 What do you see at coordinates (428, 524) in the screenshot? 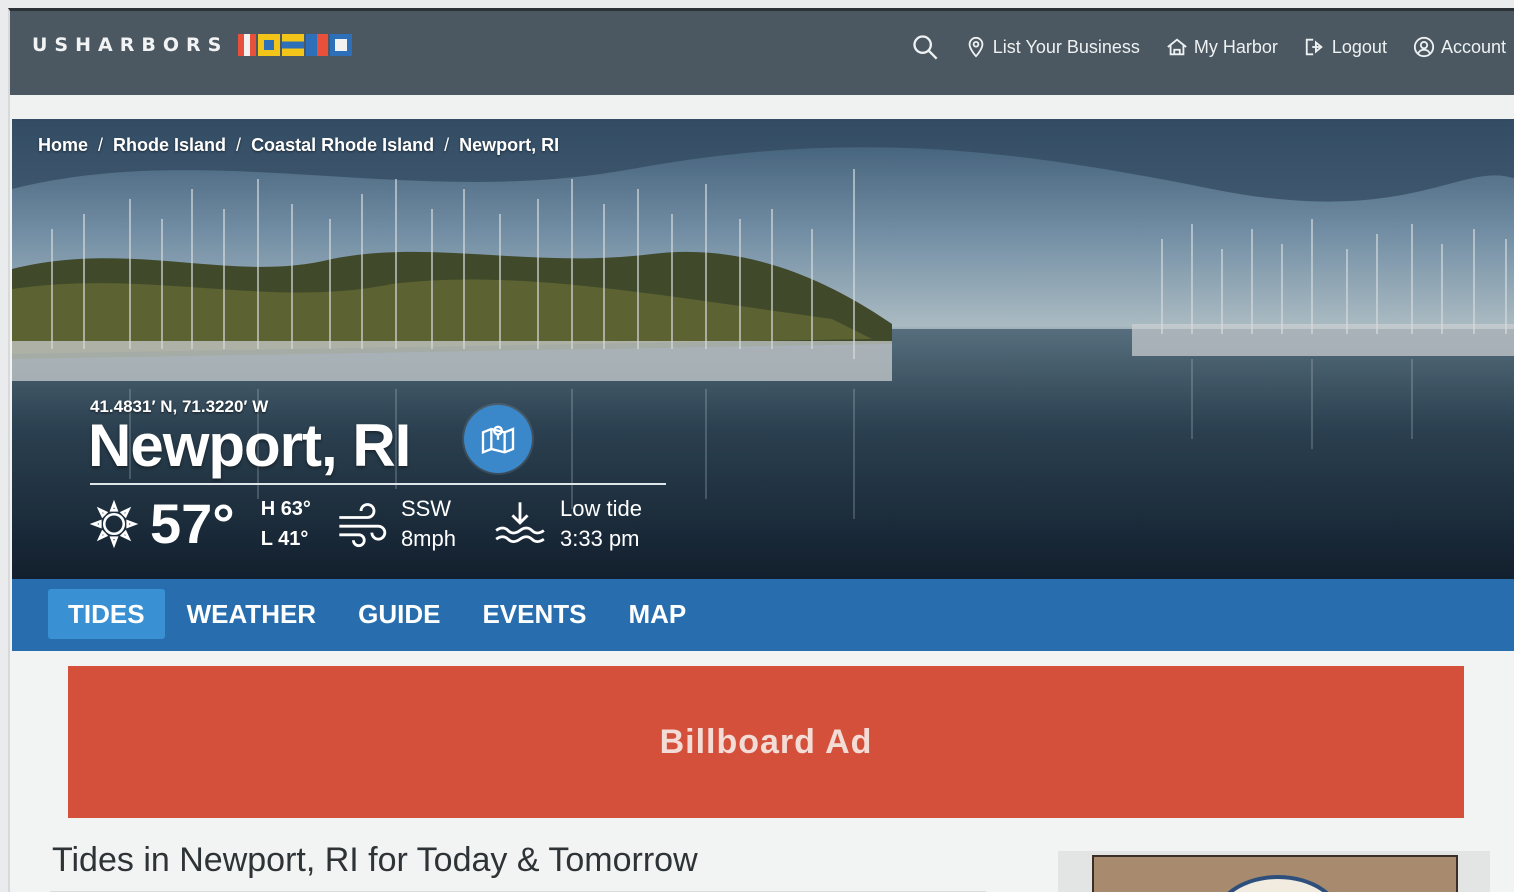
I see `wind-info: SSW 8mph` at bounding box center [428, 524].